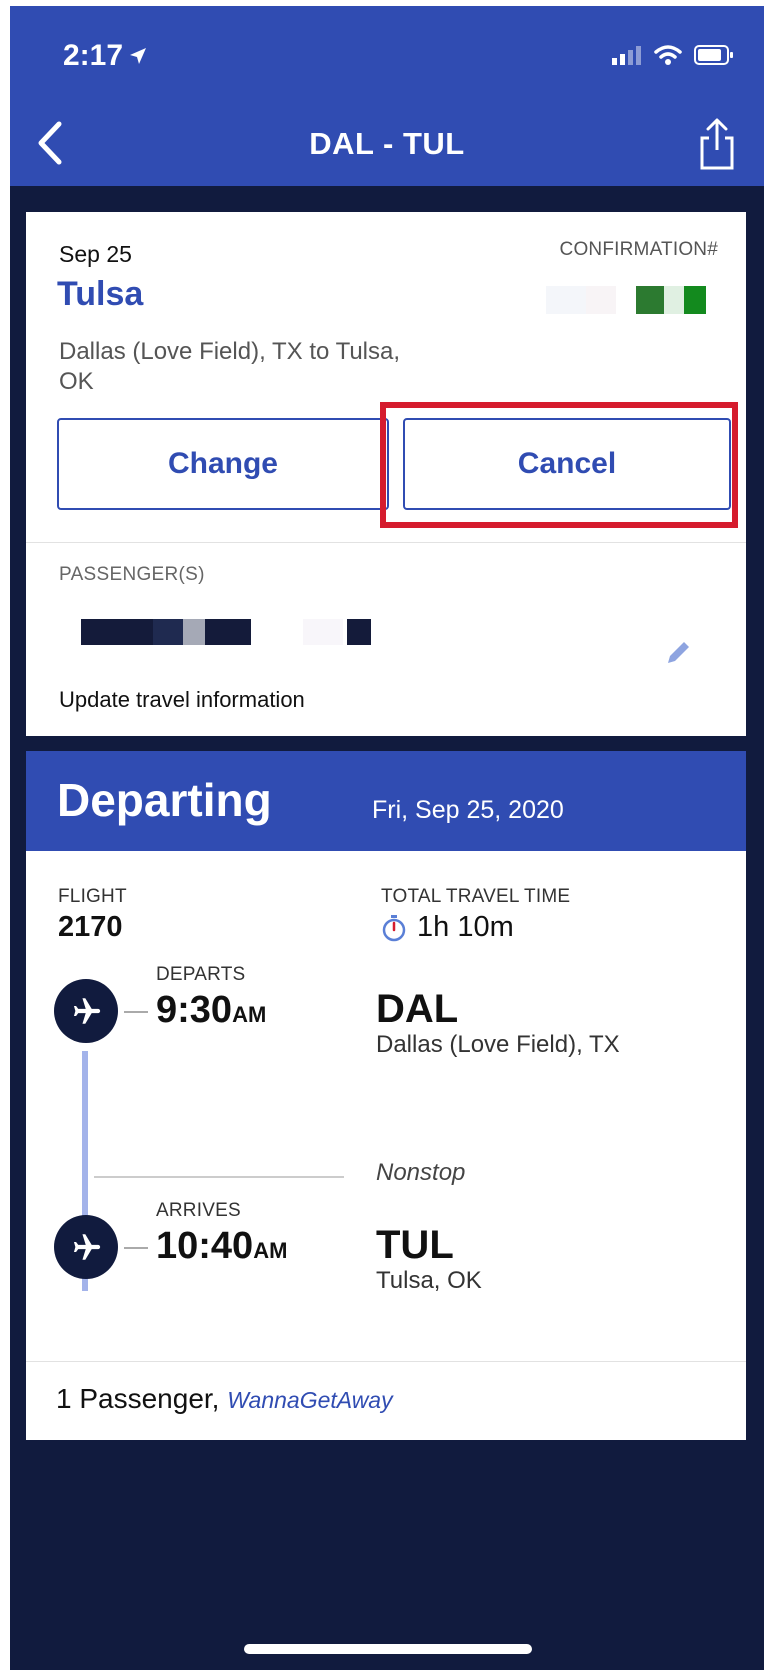 The height and width of the screenshot is (1670, 774). I want to click on confirmation-label: CONFIRMATION#, so click(638, 249).